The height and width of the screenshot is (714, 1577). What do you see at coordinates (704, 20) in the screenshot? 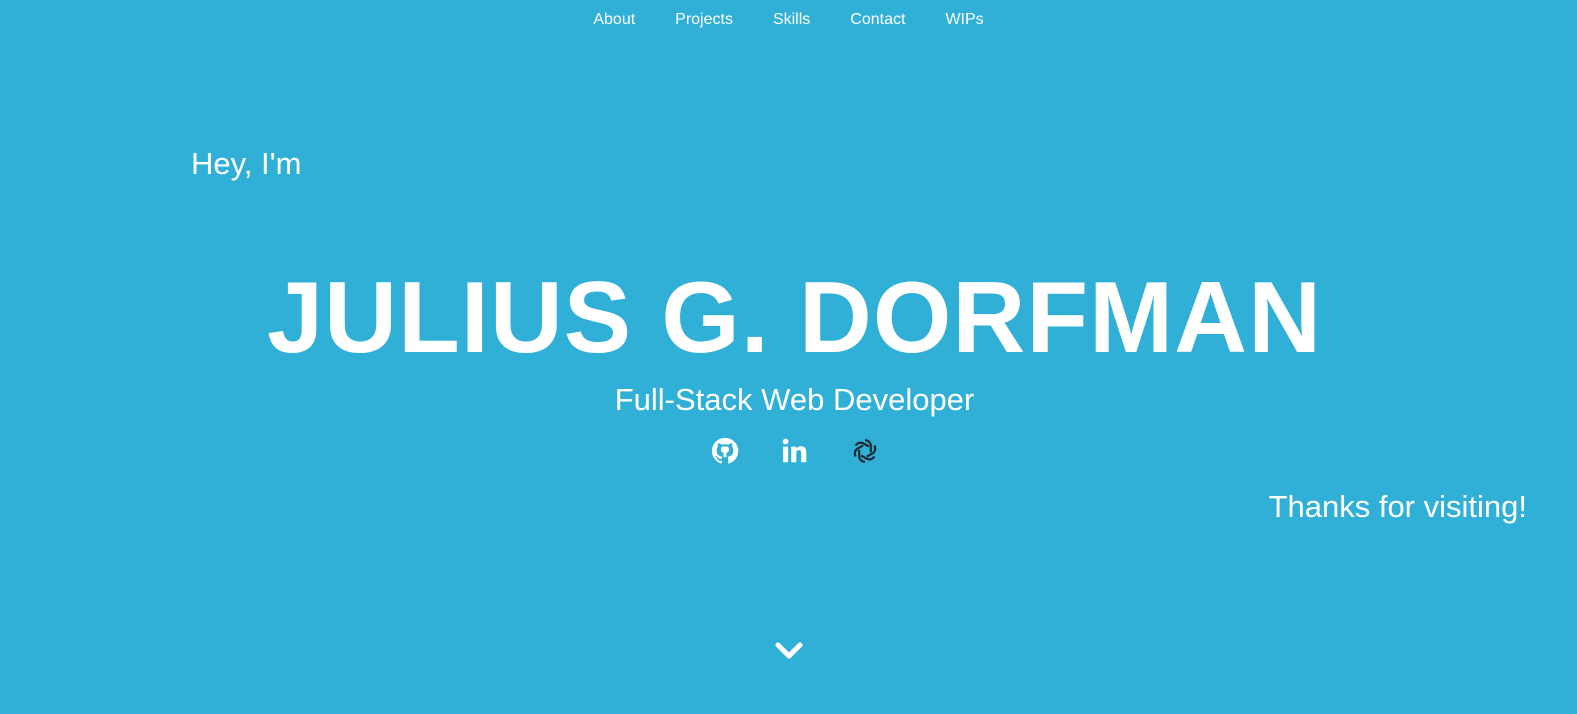
I see `nav-link-projects: Projects` at bounding box center [704, 20].